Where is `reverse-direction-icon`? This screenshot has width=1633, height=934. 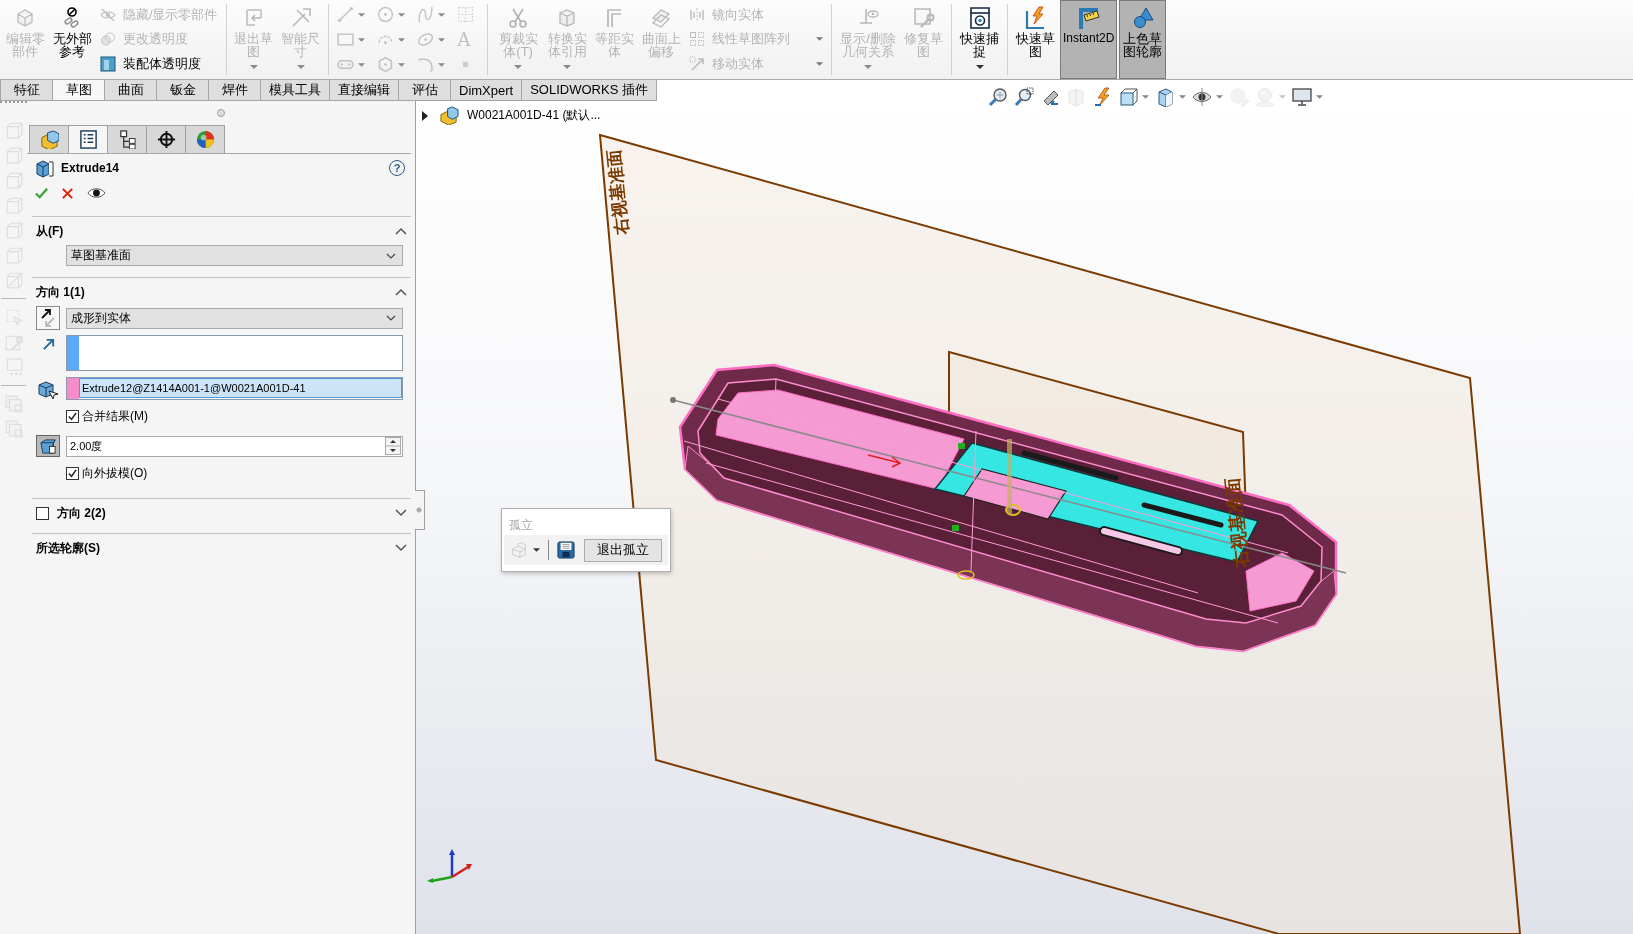 reverse-direction-icon is located at coordinates (48, 318).